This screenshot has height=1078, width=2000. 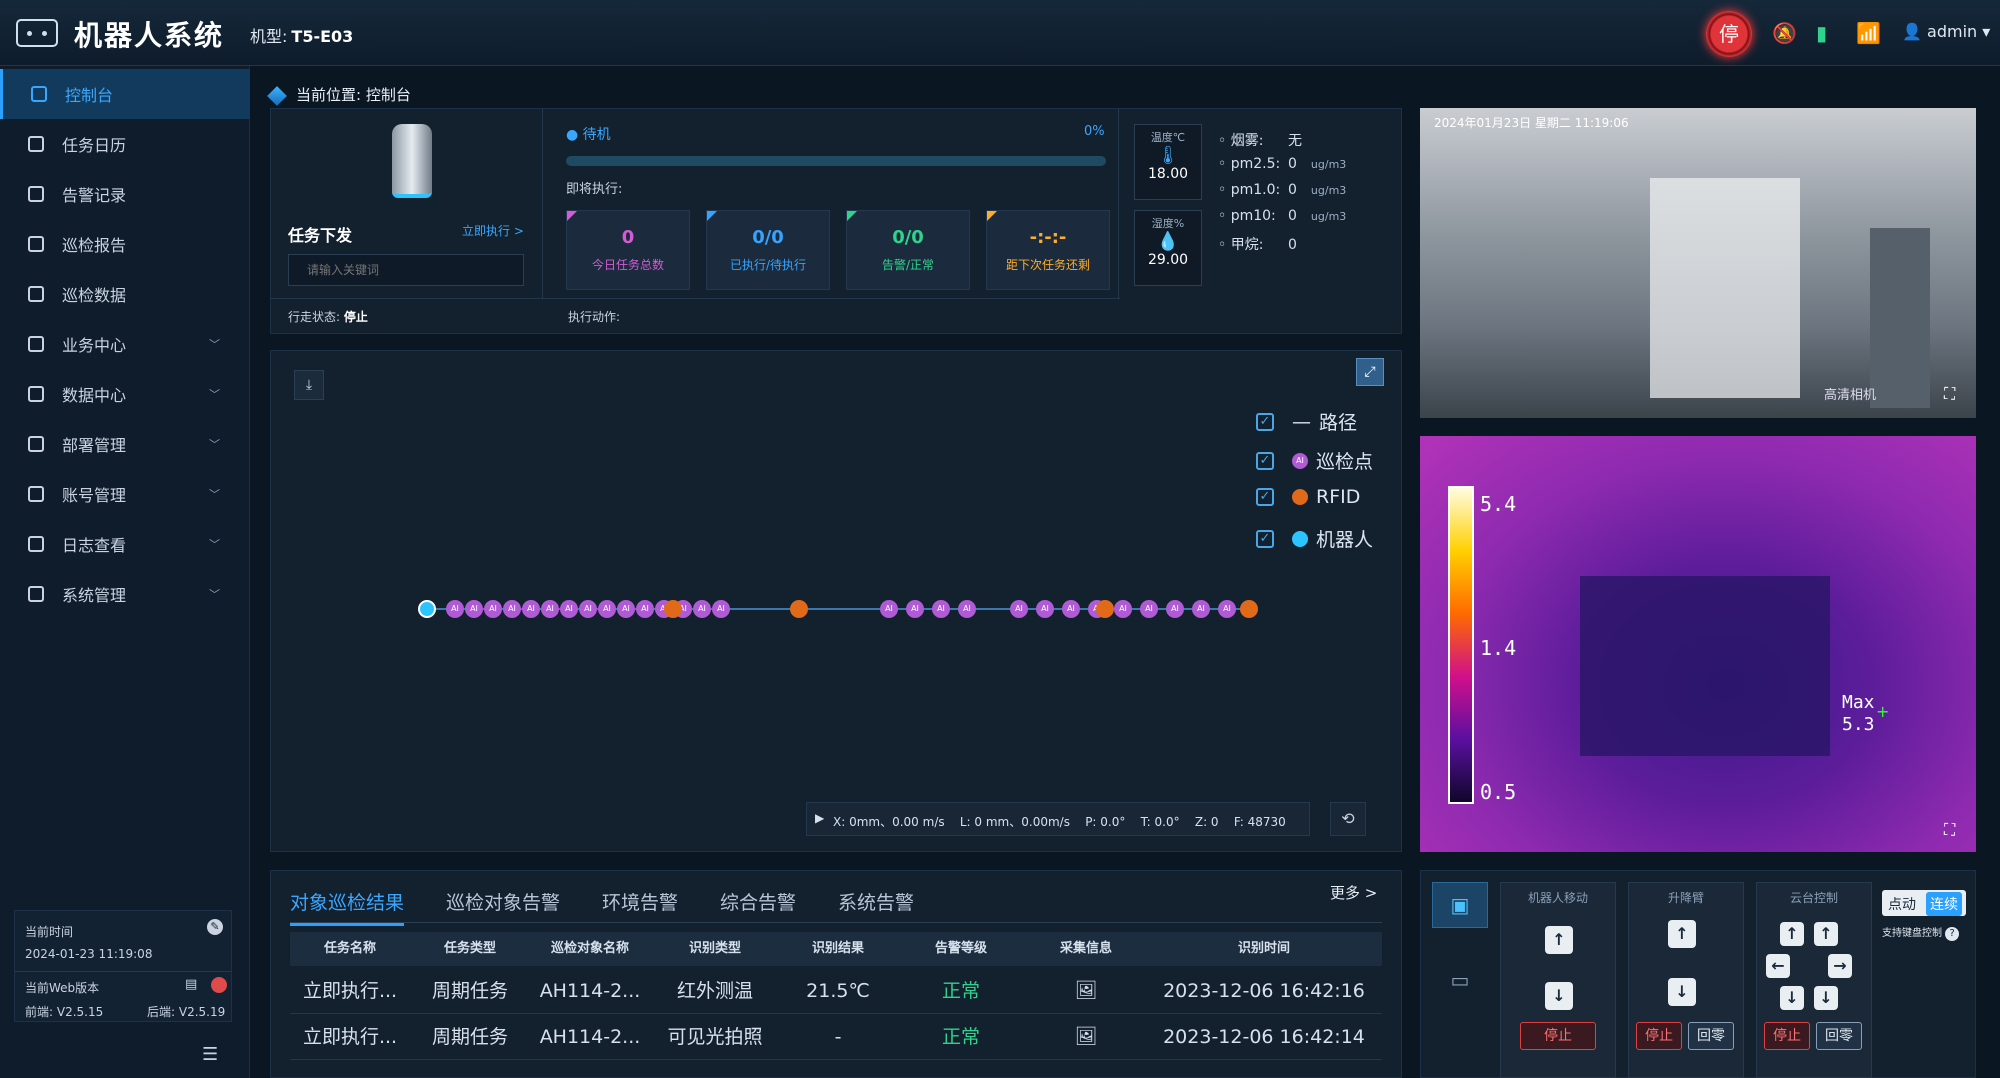 What do you see at coordinates (427, 609) in the screenshot?
I see `robot-position-marker` at bounding box center [427, 609].